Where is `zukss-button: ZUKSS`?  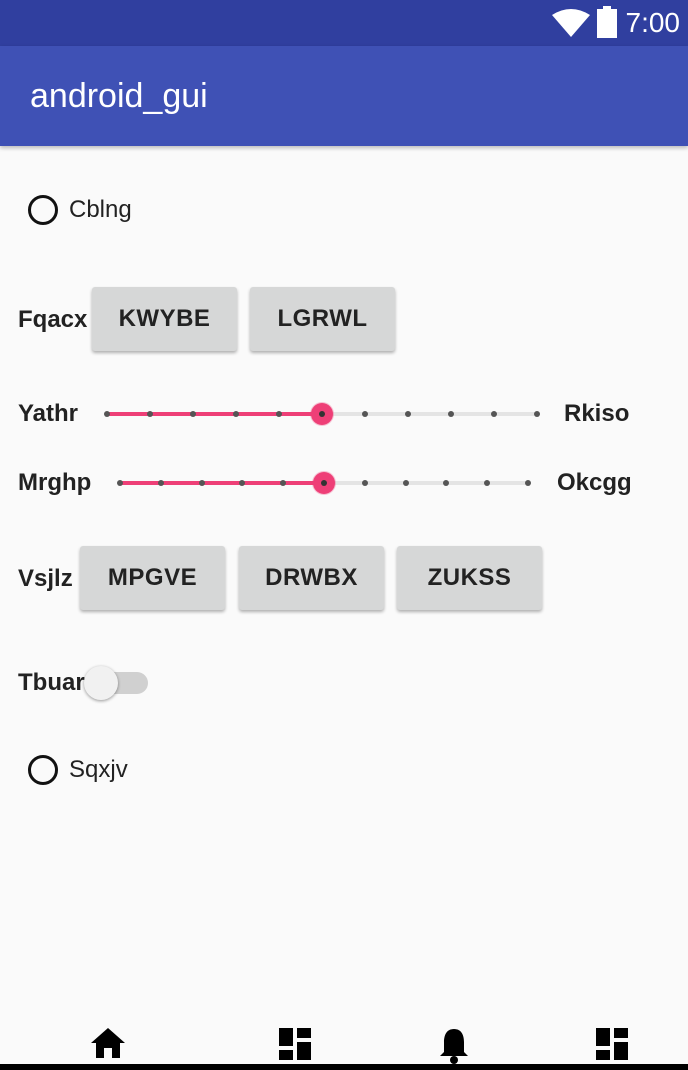 zukss-button: ZUKSS is located at coordinates (469, 578).